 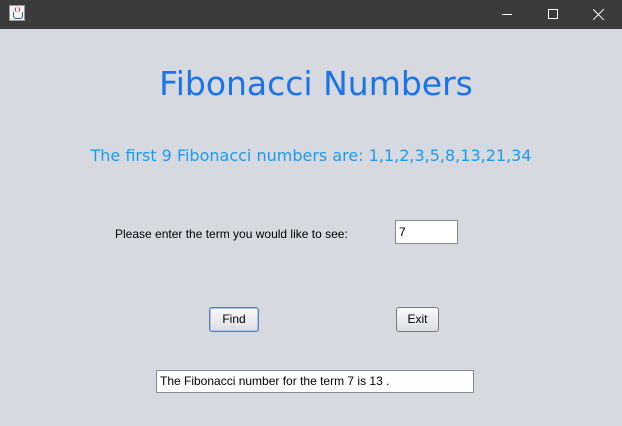 I want to click on close-icon, so click(x=599, y=15).